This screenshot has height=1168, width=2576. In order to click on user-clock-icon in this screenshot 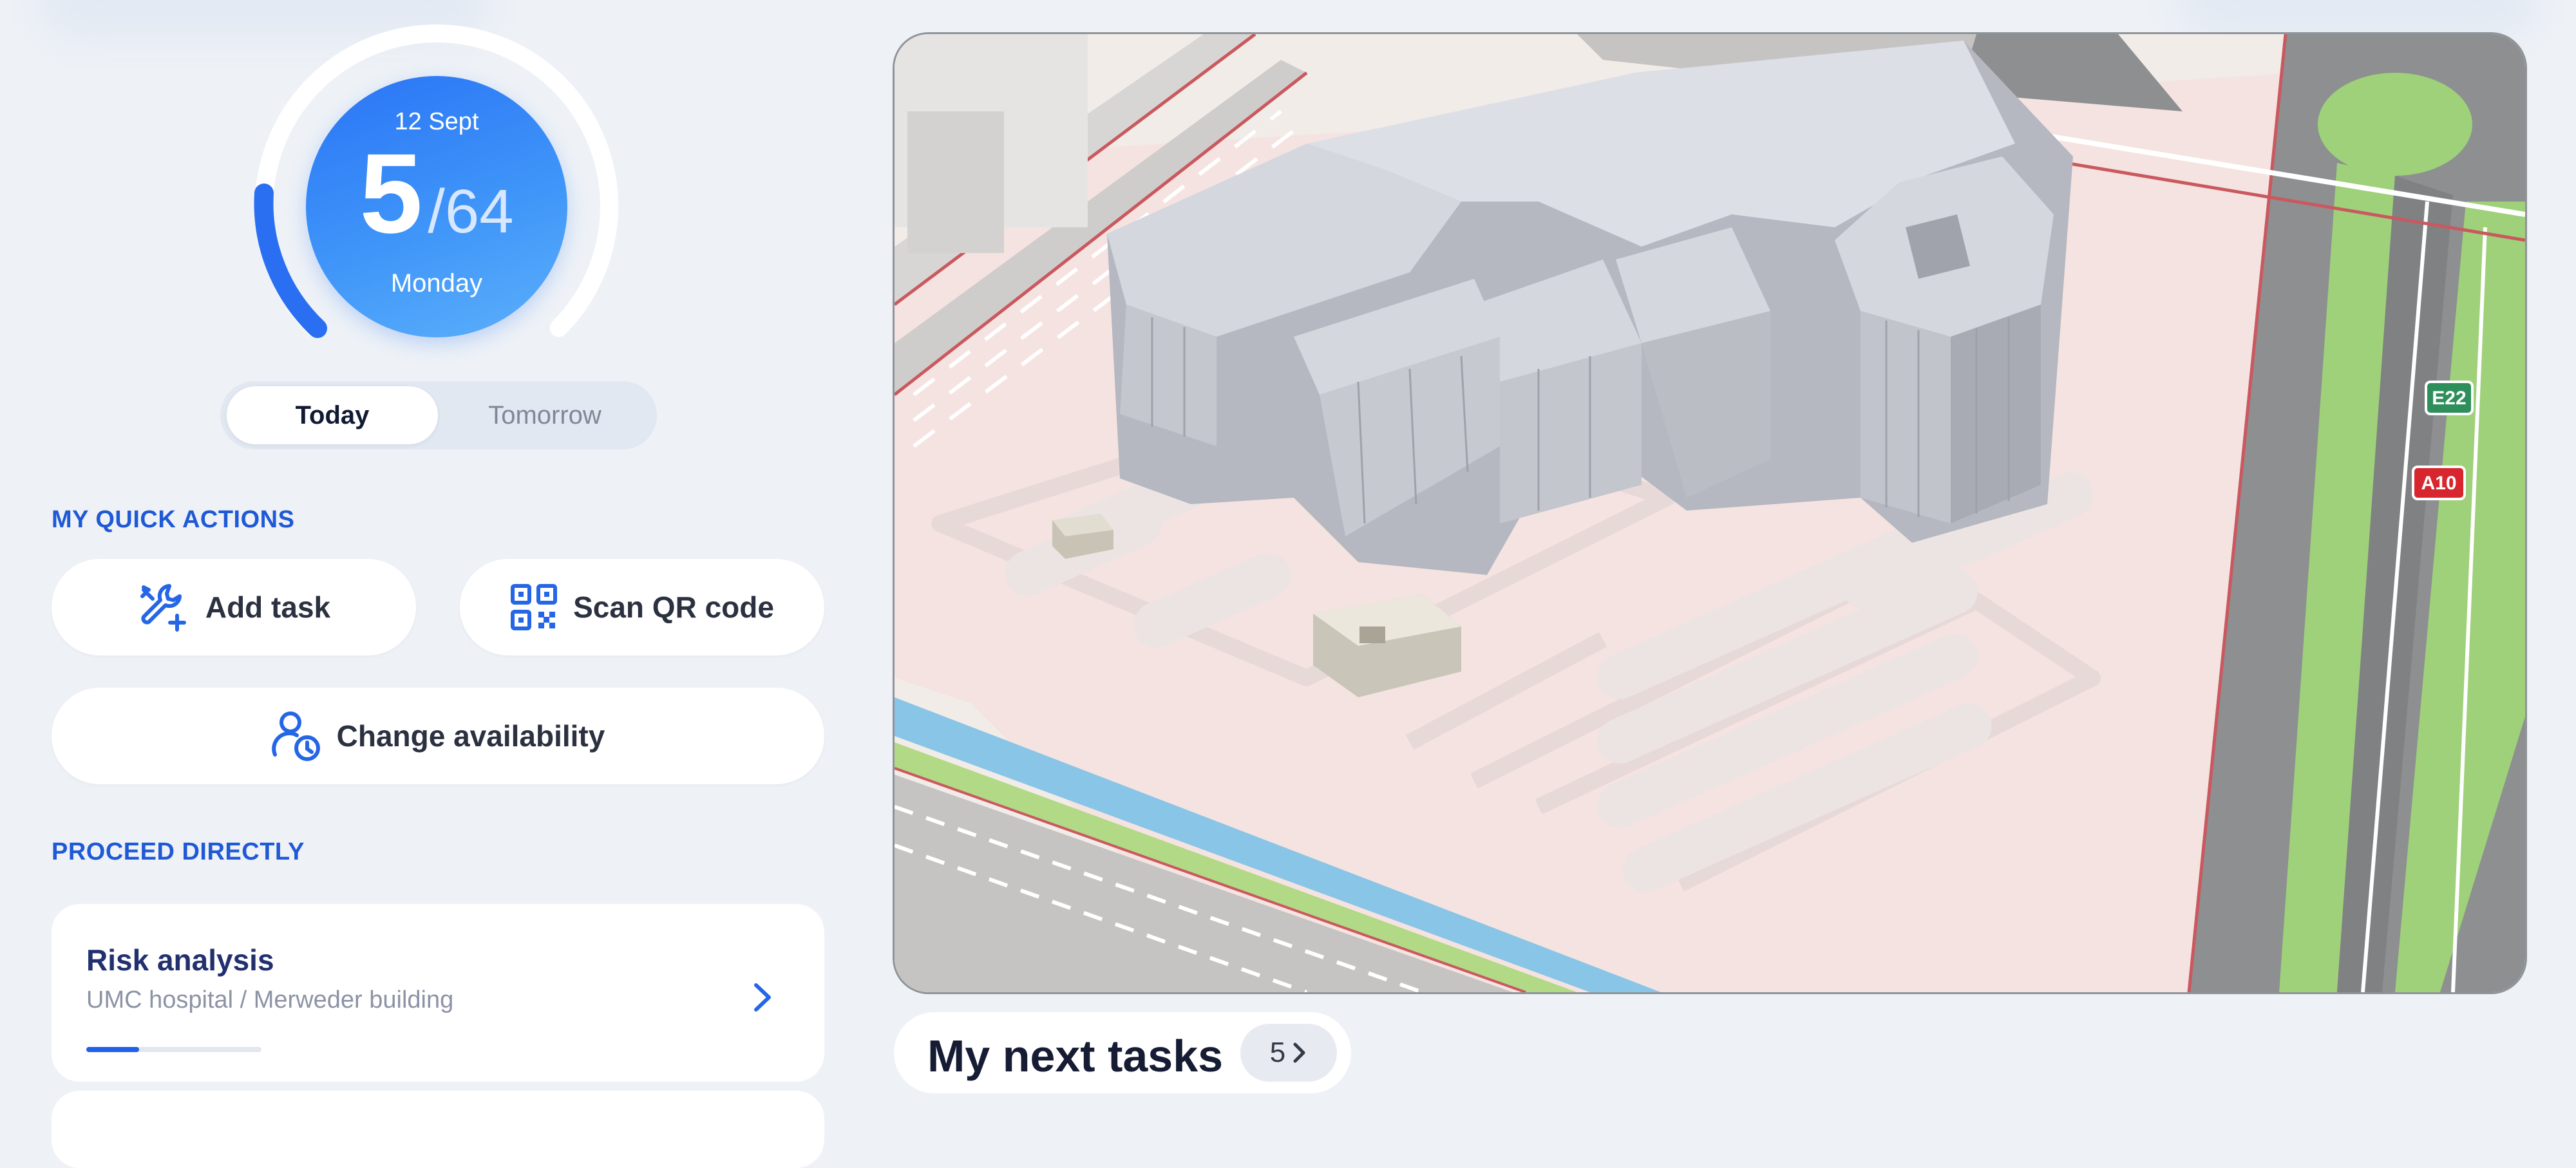, I will do `click(295, 736)`.